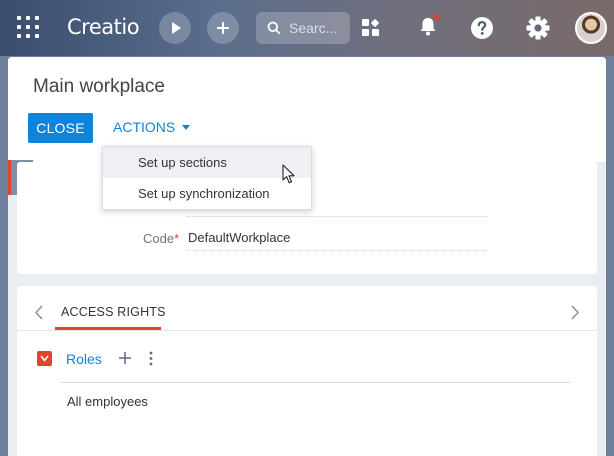 Image resolution: width=614 pixels, height=456 pixels. Describe the element at coordinates (337, 216) in the screenshot. I see `name-field-underline` at that location.